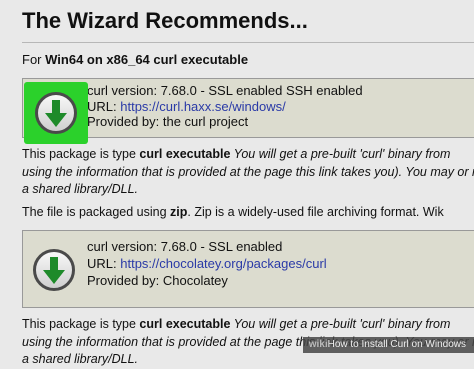 The height and width of the screenshot is (369, 474). I want to click on package-url-link: https://curl.haxx.se/windows/, so click(202, 106).